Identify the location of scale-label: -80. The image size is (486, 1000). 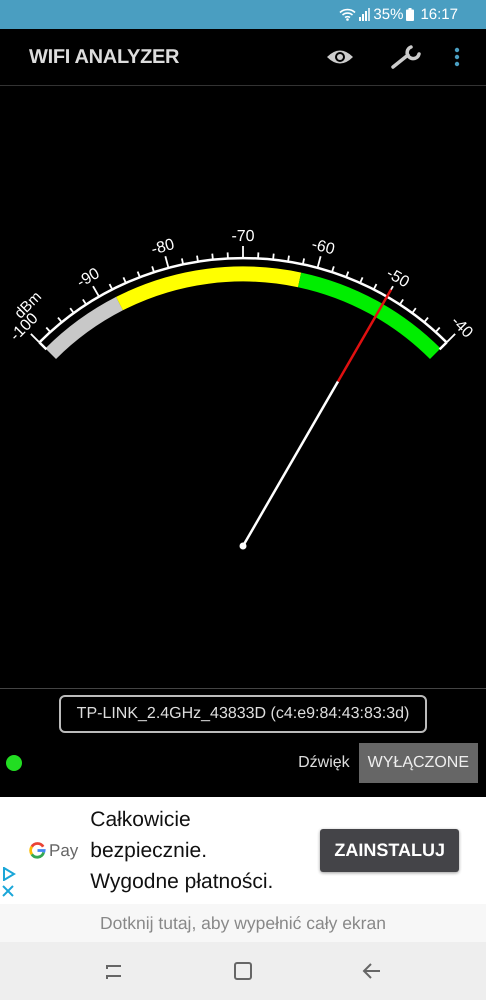
(163, 247).